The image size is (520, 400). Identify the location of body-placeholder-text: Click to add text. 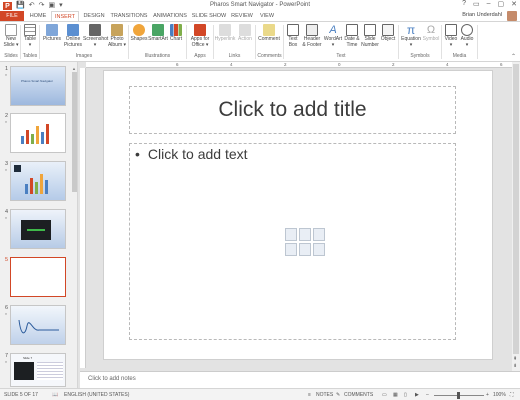
(197, 154).